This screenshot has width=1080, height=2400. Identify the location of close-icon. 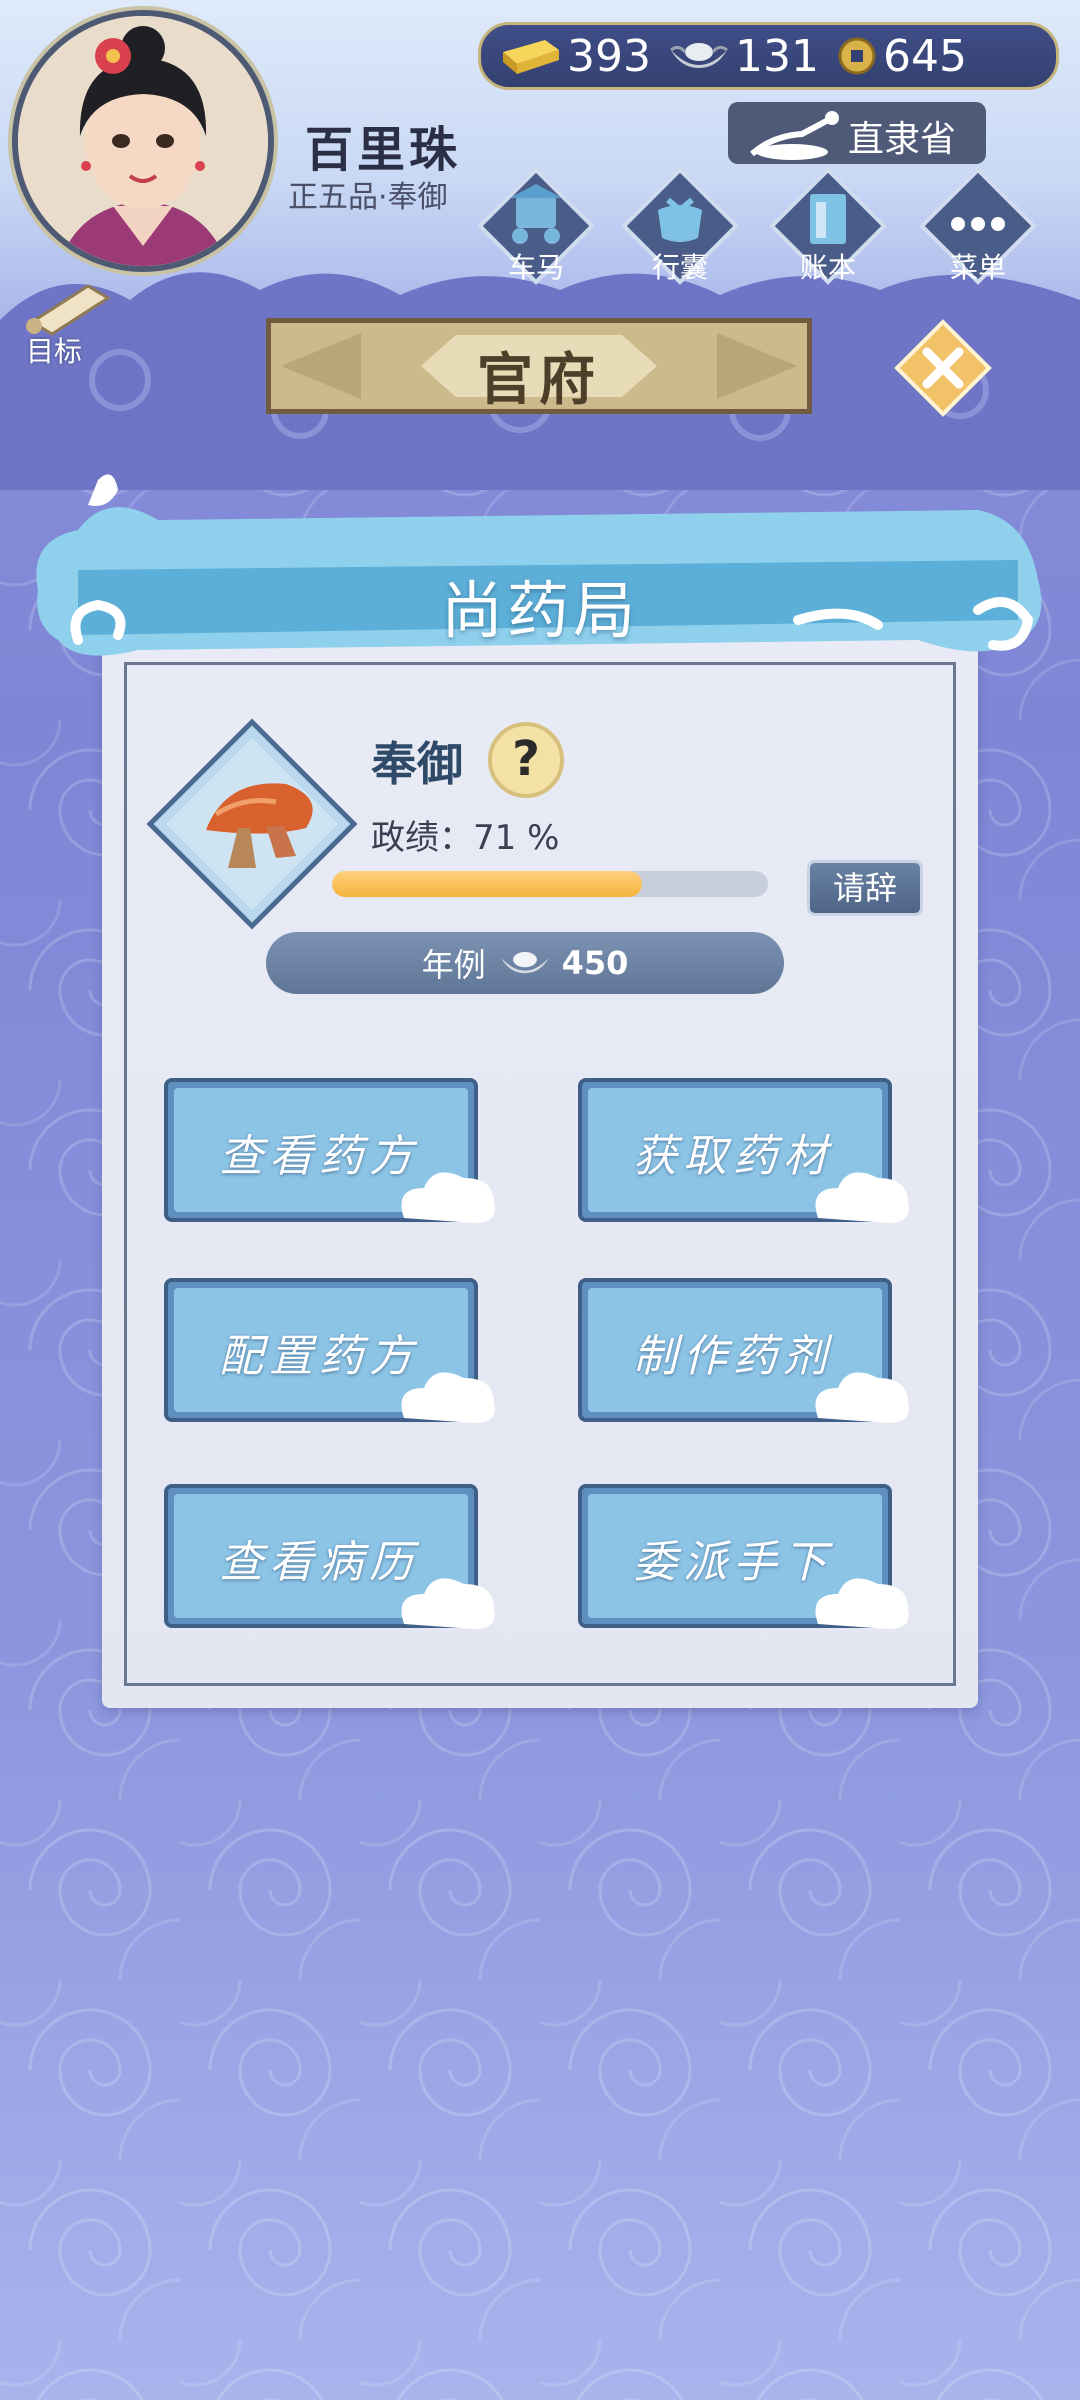
(943, 368).